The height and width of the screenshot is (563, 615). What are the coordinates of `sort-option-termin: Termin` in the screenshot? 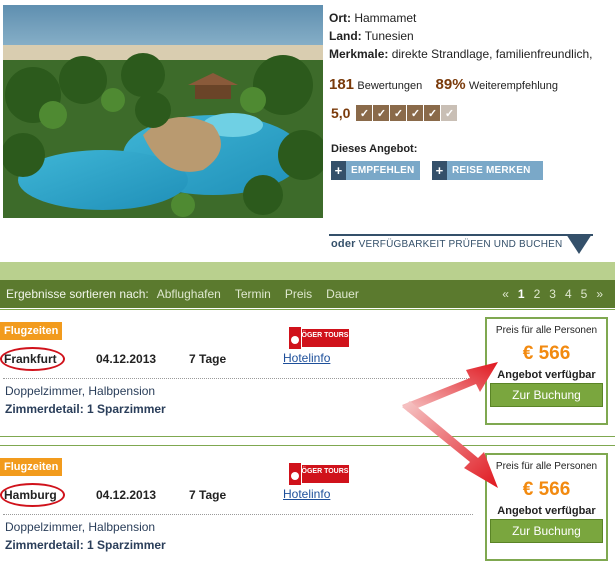 It's located at (253, 294).